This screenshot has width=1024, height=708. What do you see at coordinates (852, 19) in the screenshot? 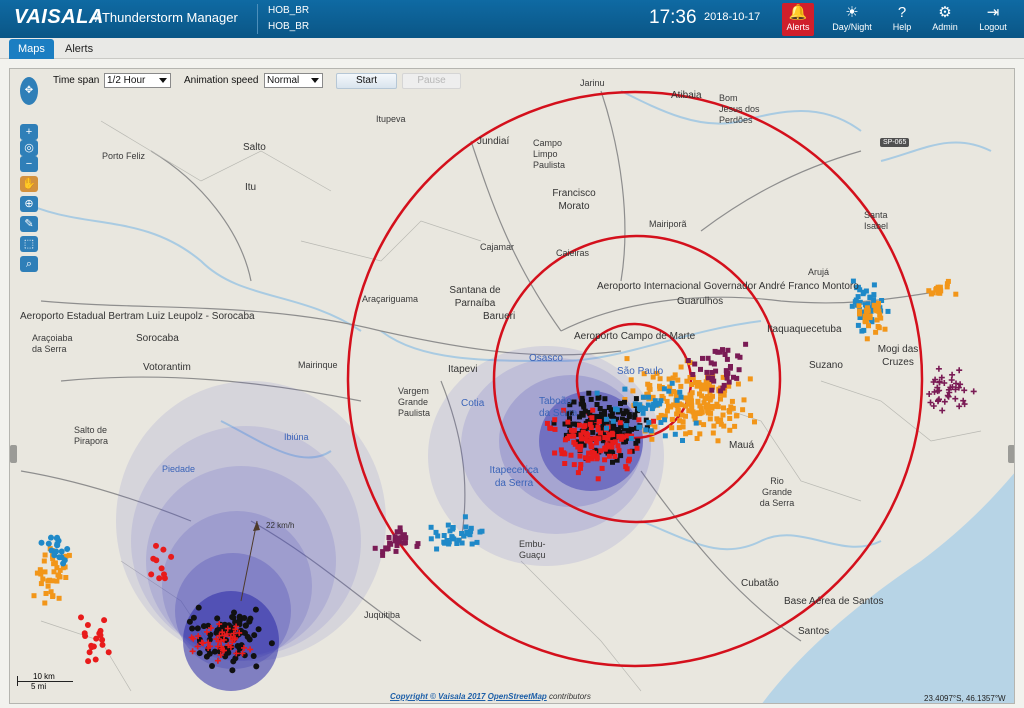
I see `day-night-button: ☀ Day/Night` at bounding box center [852, 19].